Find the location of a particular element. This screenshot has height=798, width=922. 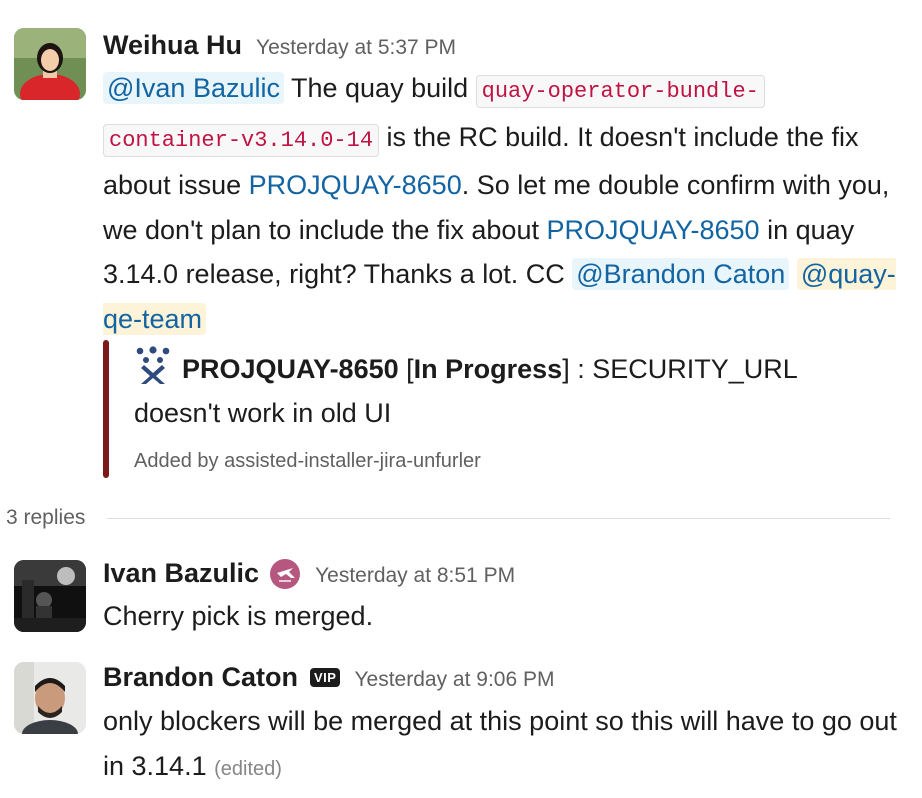

message-text: Cherry pick is merged. is located at coordinates (238, 616).